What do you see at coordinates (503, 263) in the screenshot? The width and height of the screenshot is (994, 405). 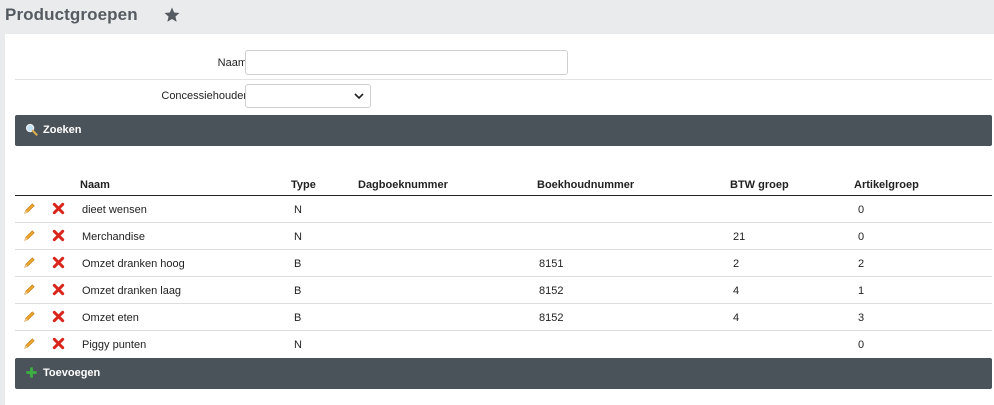 I see `table-row: Omzet dranken hoog B 8151 2 2` at bounding box center [503, 263].